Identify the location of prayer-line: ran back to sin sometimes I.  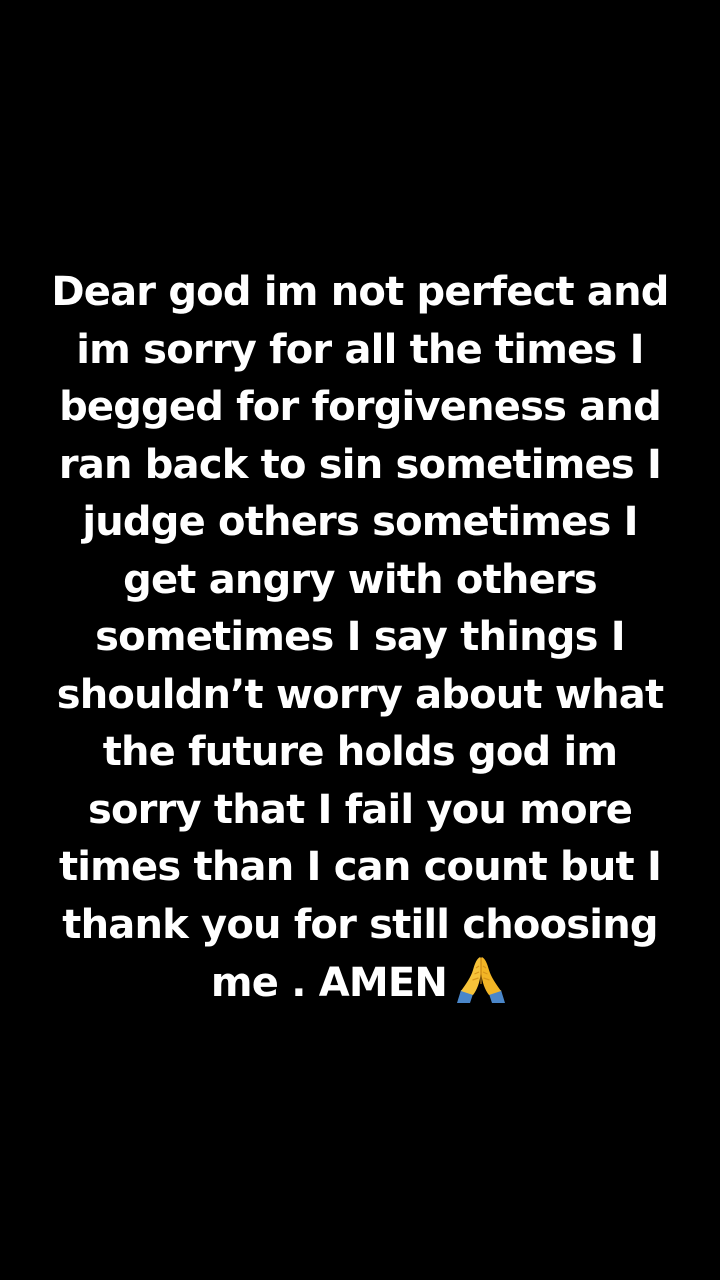
(360, 464).